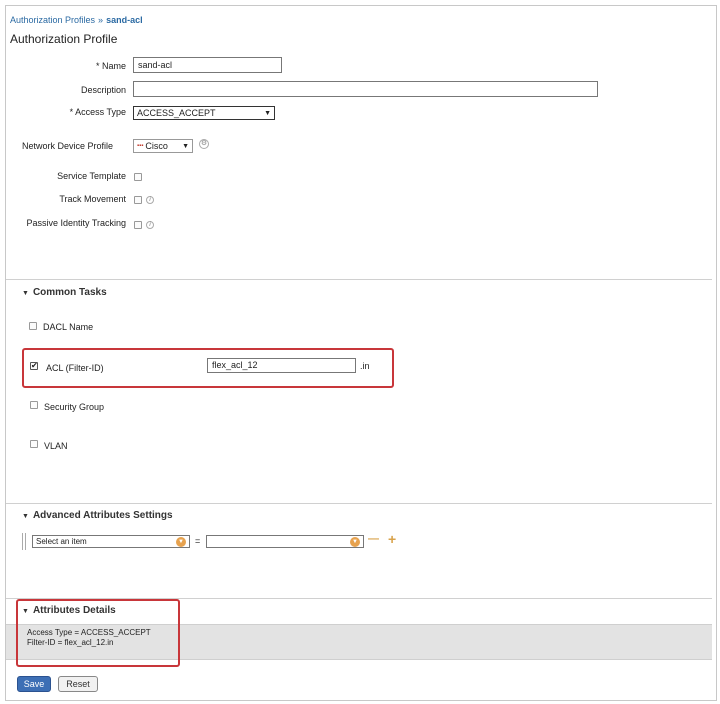 The width and height of the screenshot is (720, 704). Describe the element at coordinates (33, 326) in the screenshot. I see `dacl-checkbox` at that location.